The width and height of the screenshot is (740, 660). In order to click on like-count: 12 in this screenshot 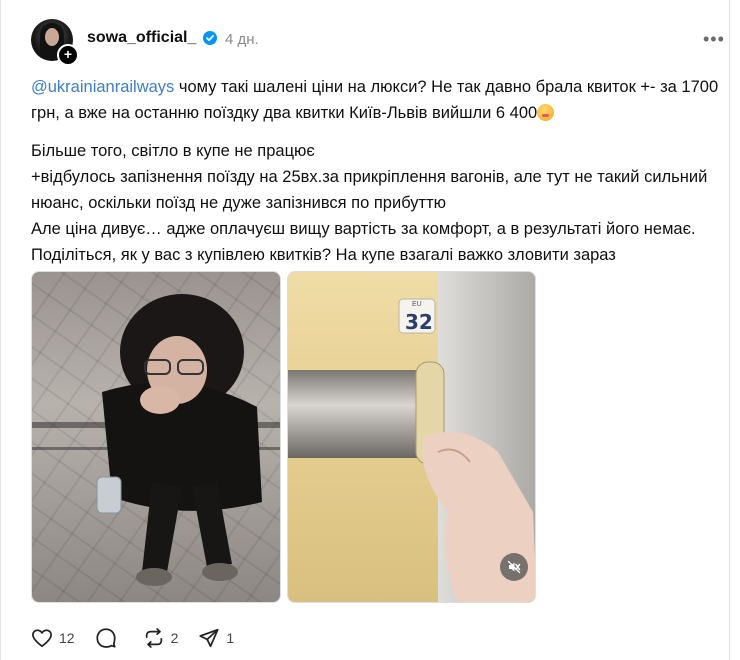, I will do `click(67, 638)`.